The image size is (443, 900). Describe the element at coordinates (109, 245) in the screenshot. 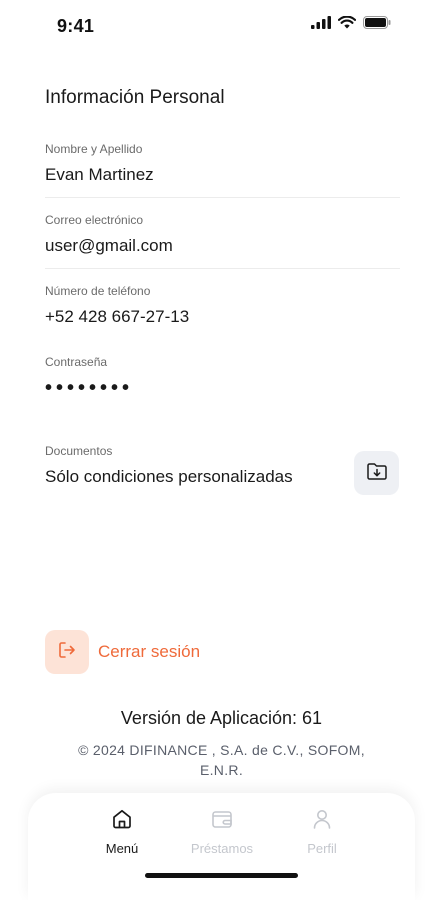

I see `email-value: user@gmail.com` at that location.